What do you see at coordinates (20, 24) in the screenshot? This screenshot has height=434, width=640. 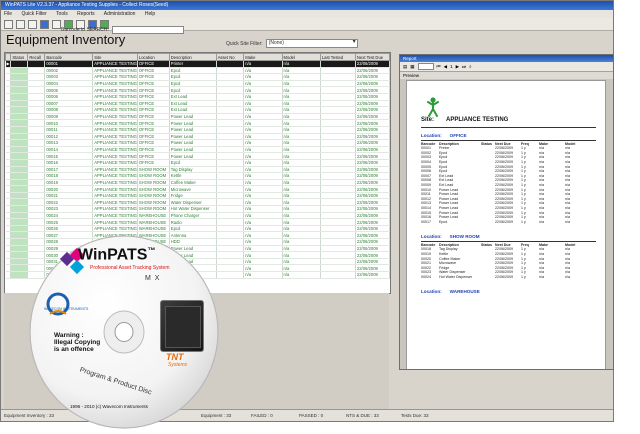 I see `open-icon` at bounding box center [20, 24].